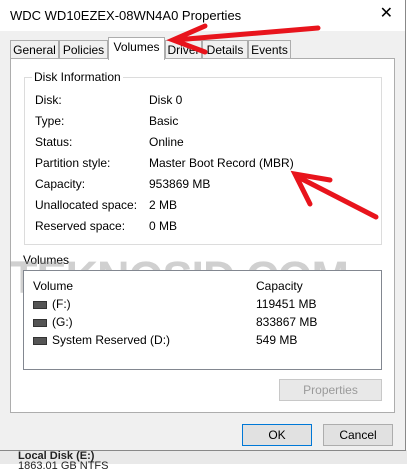 This screenshot has width=407, height=472. Describe the element at coordinates (86, 205) in the screenshot. I see `unallocated-label: Unallocated space:` at that location.